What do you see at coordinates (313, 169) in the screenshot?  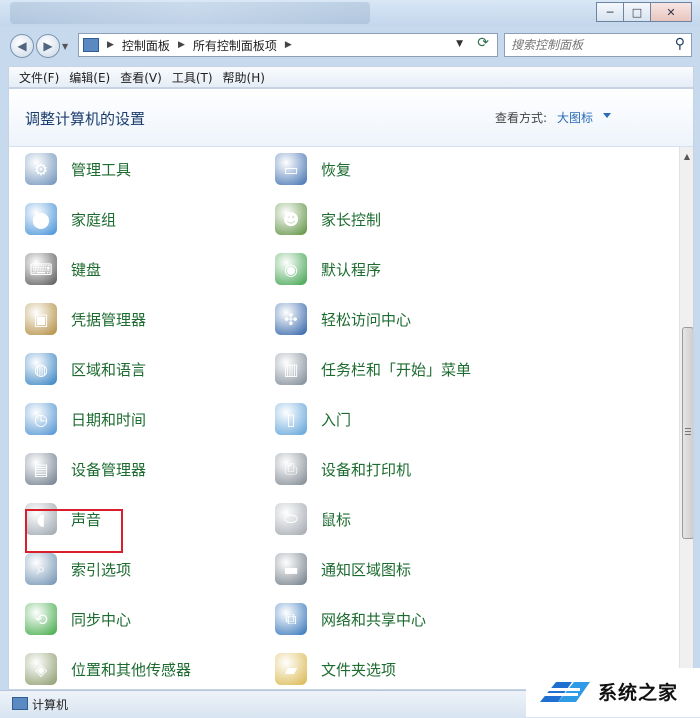 I see `control-panel-item-right-0: ▭ 恢复` at bounding box center [313, 169].